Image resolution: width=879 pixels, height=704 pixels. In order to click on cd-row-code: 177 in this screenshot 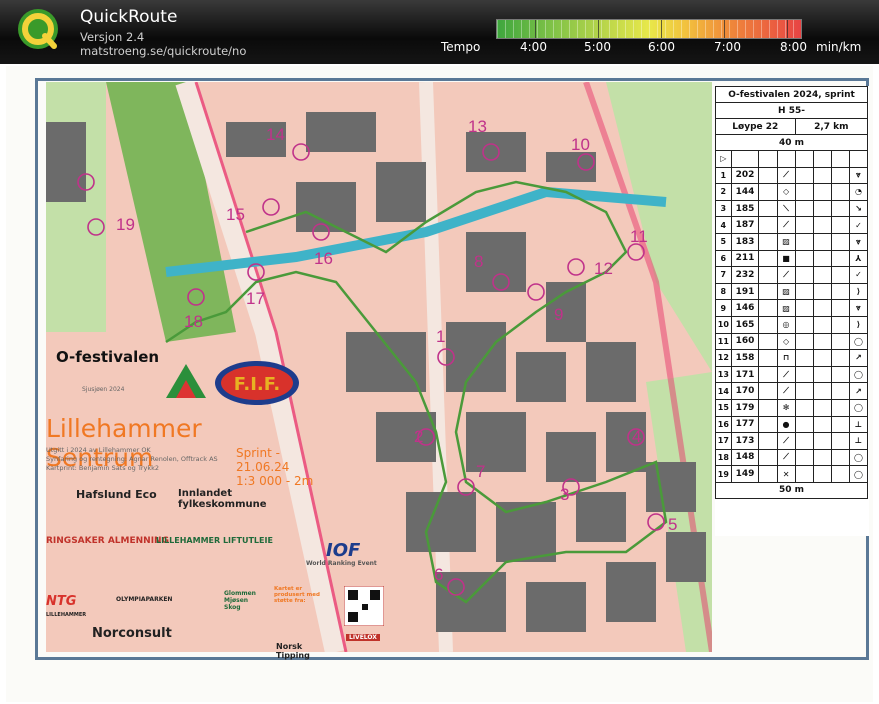, I will do `click(745, 424)`.